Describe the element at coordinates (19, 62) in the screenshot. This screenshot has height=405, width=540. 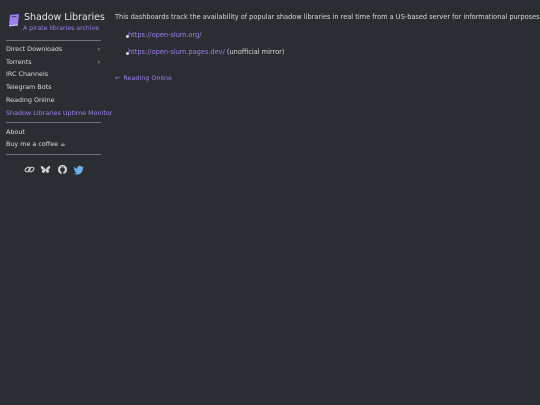
I see `sidebar-item-label: Torrents` at that location.